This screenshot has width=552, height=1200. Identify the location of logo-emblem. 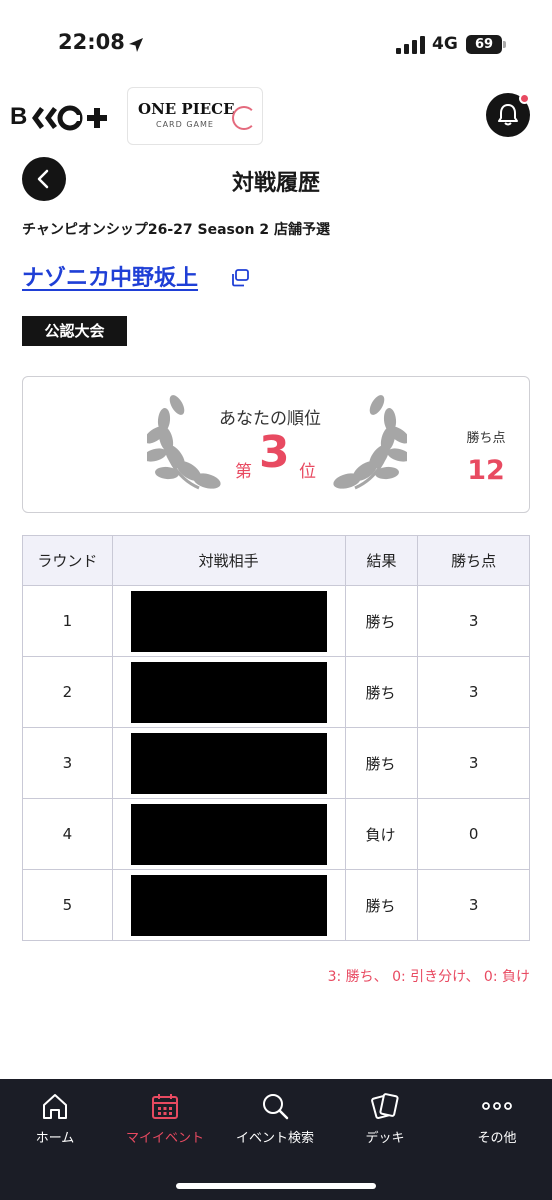
(244, 118).